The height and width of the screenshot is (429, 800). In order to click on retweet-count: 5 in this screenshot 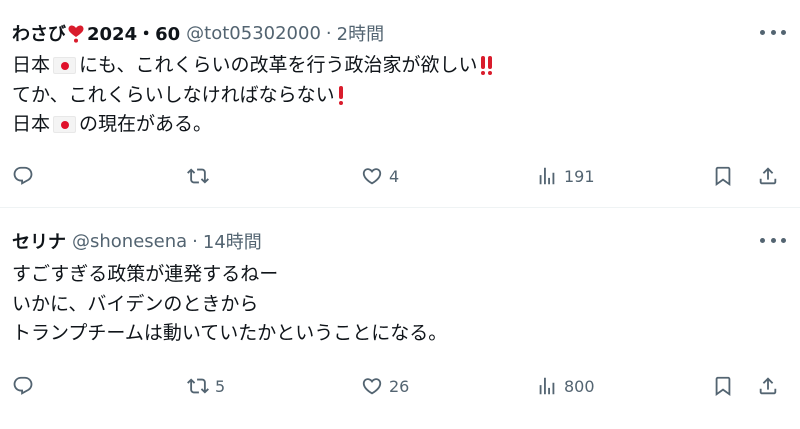, I will do `click(220, 386)`.